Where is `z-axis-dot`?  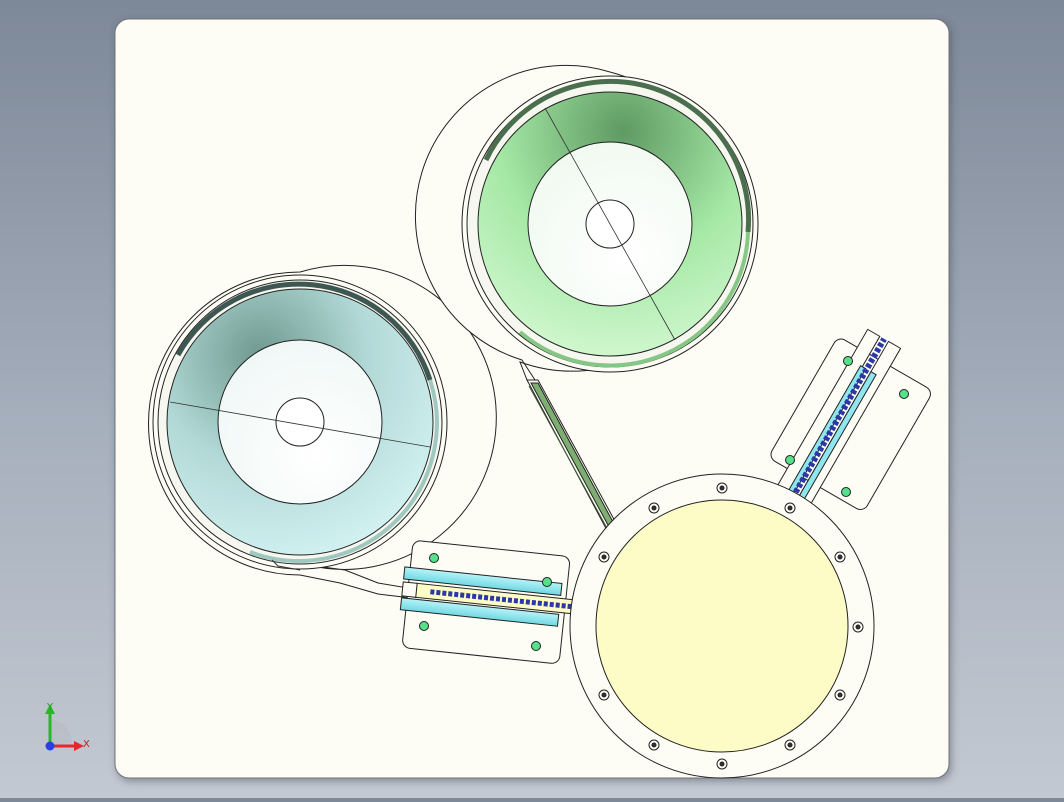
z-axis-dot is located at coordinates (50, 746).